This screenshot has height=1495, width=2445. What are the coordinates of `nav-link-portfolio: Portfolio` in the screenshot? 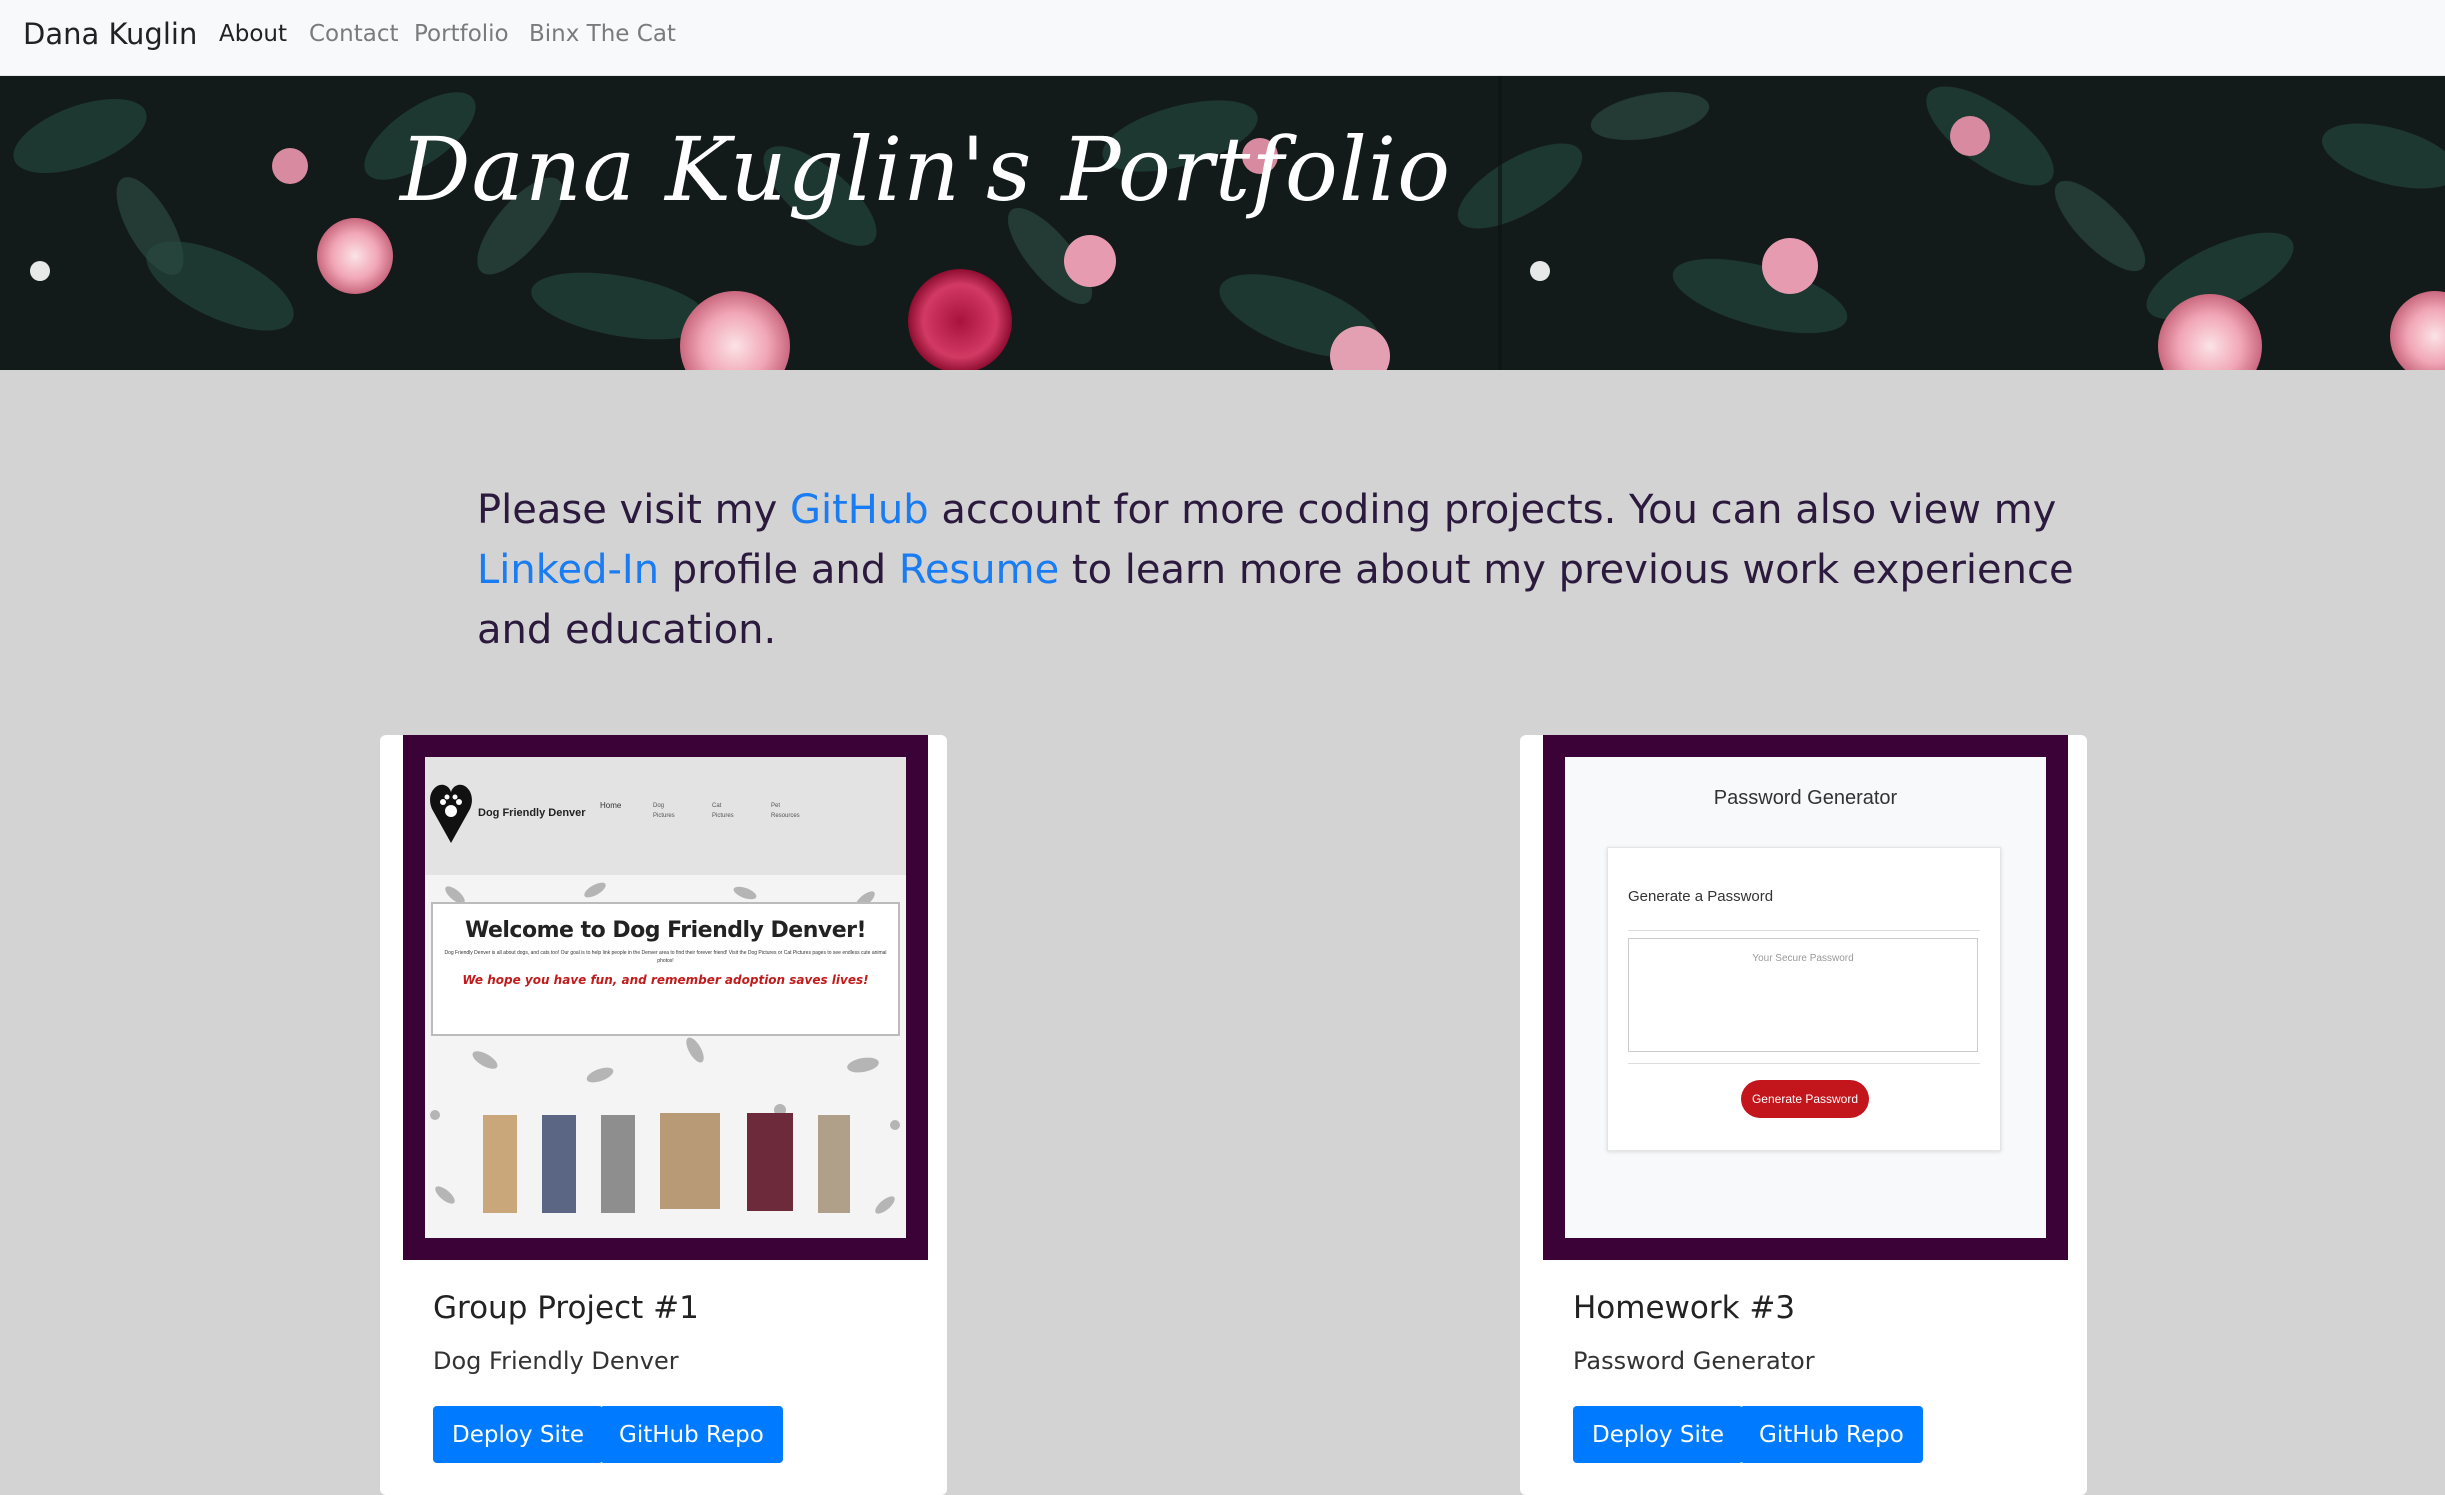 It's located at (461, 34).